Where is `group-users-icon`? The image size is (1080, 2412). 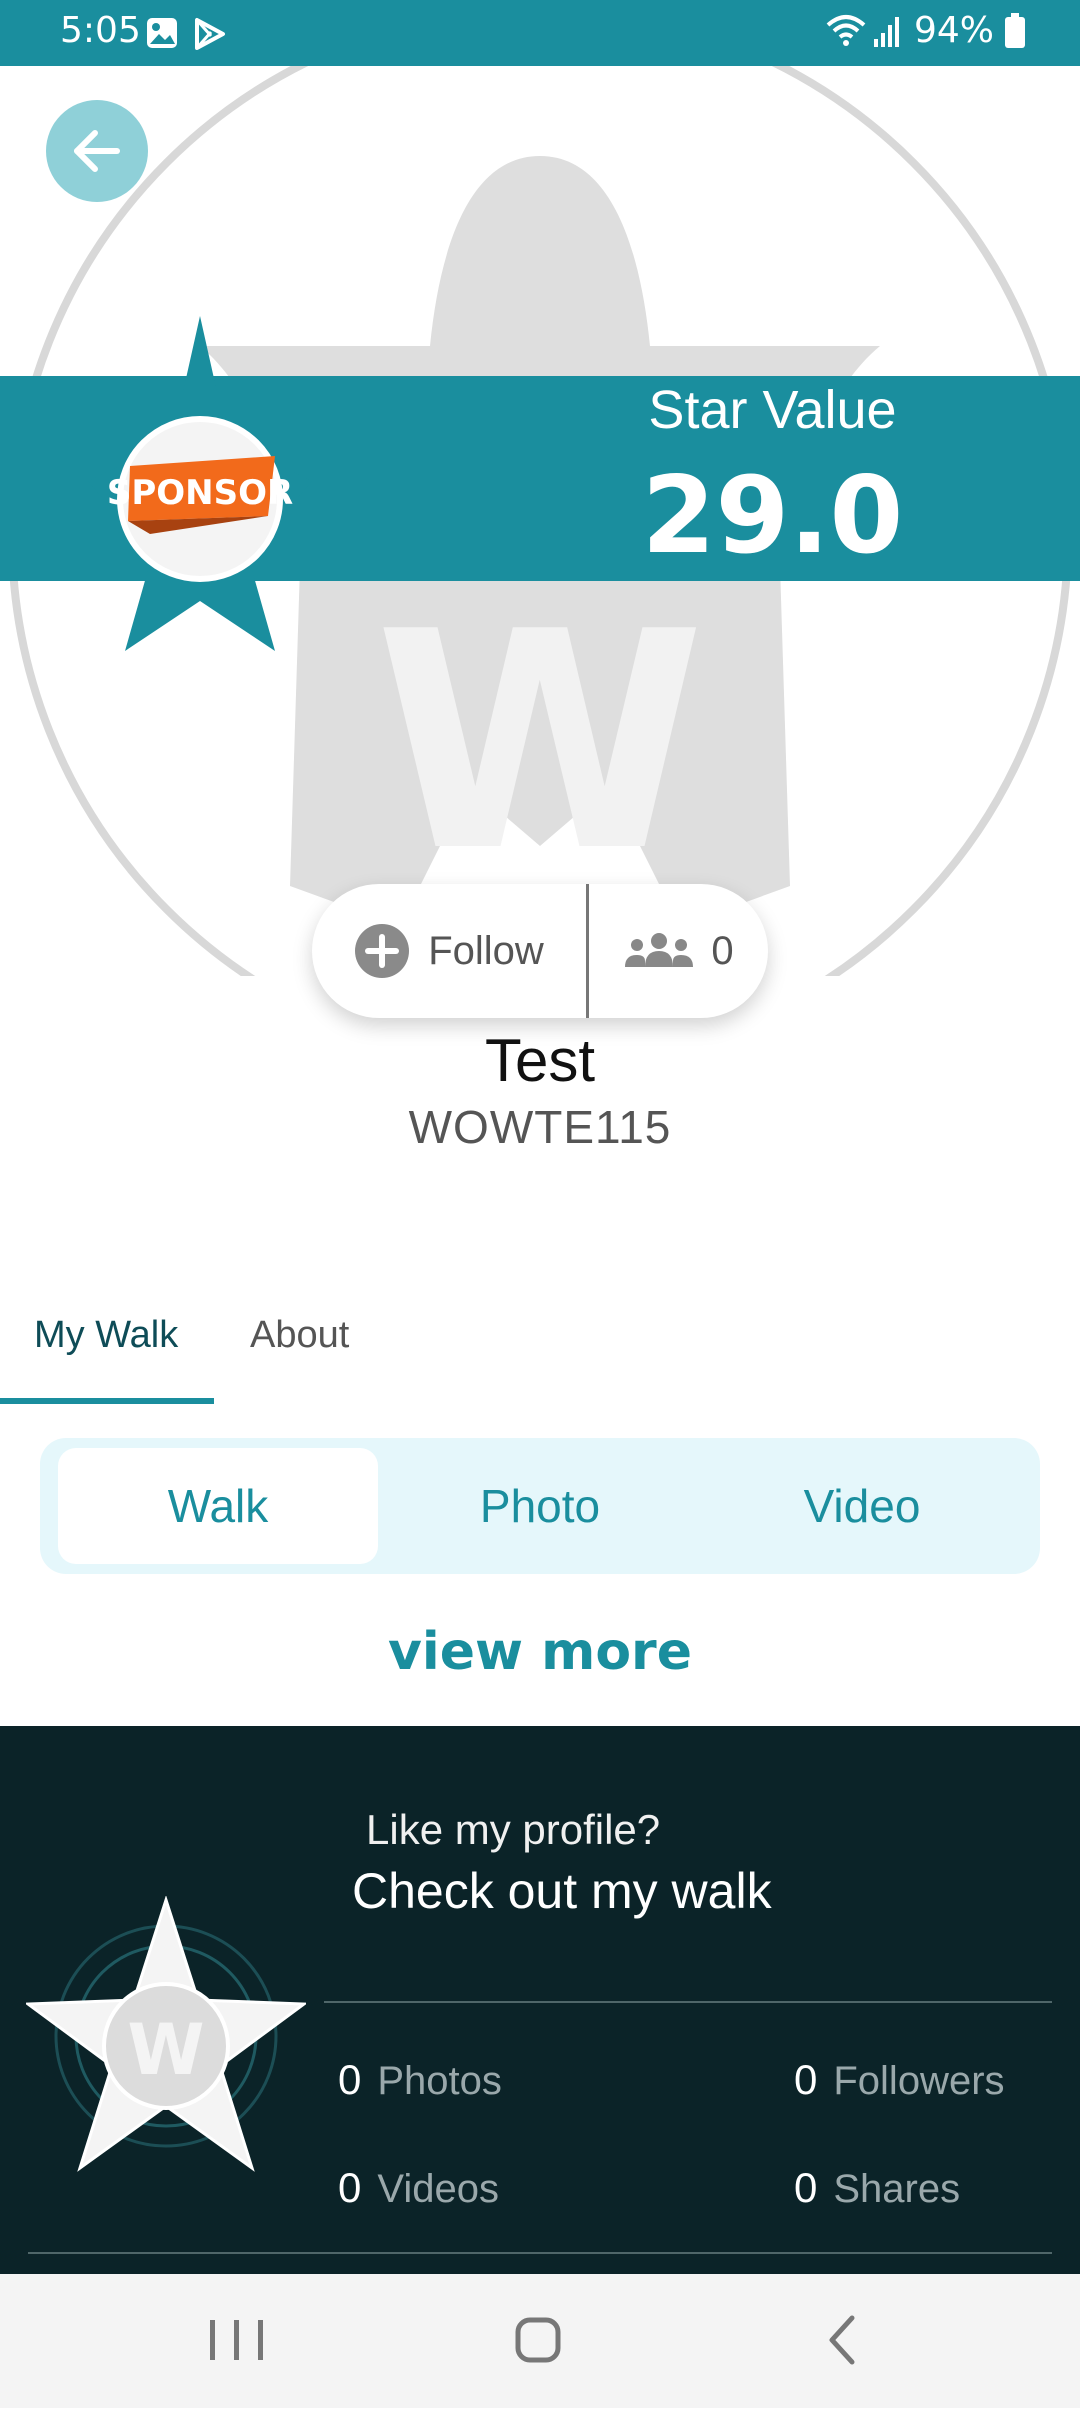 group-users-icon is located at coordinates (659, 950).